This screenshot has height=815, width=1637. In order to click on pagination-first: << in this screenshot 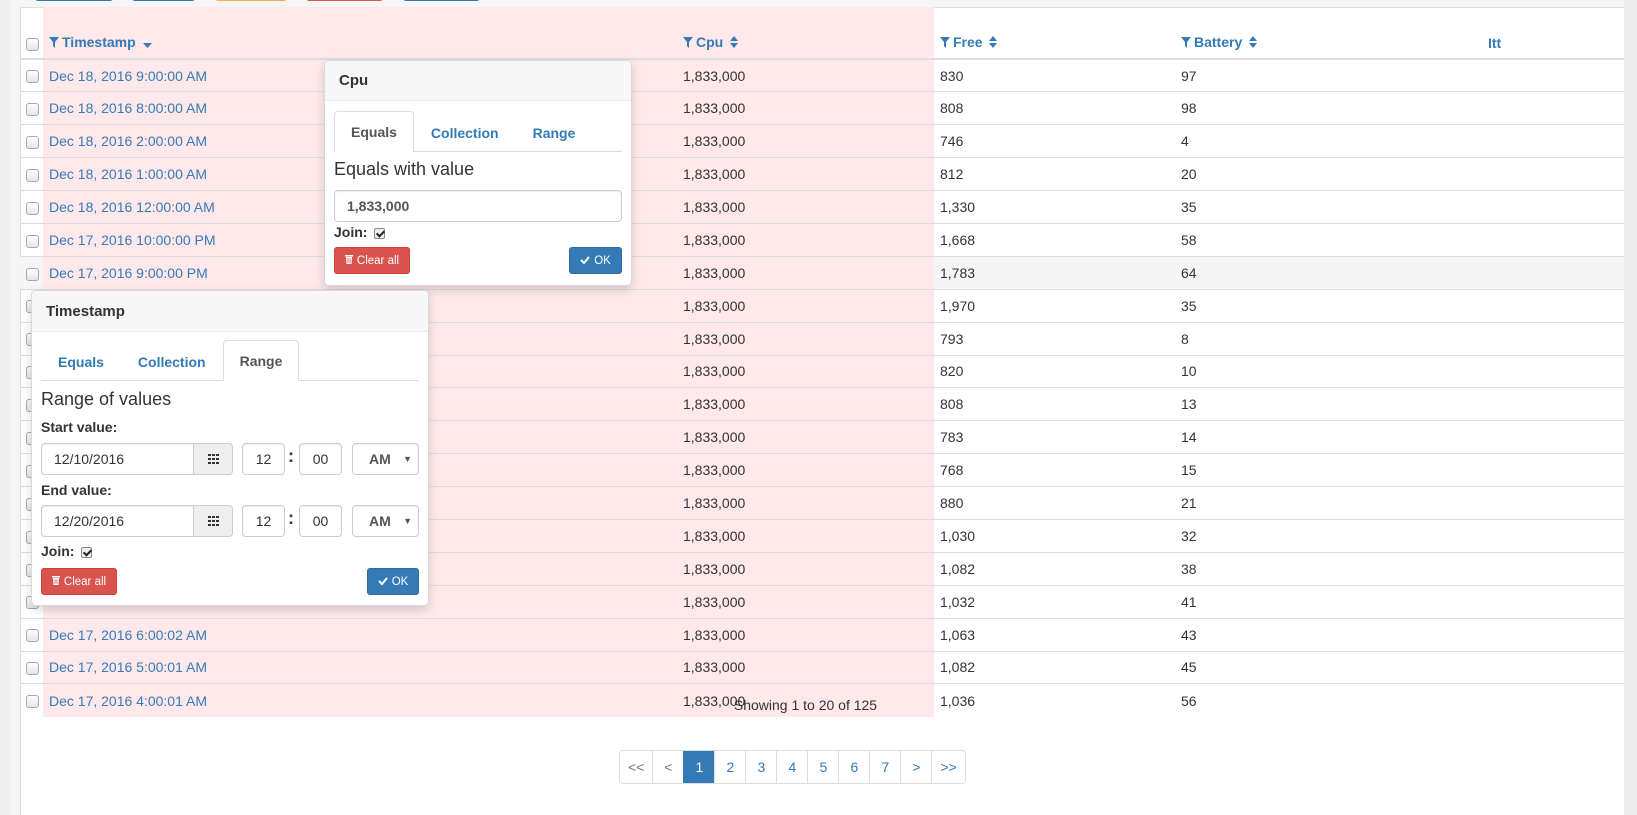, I will do `click(636, 767)`.